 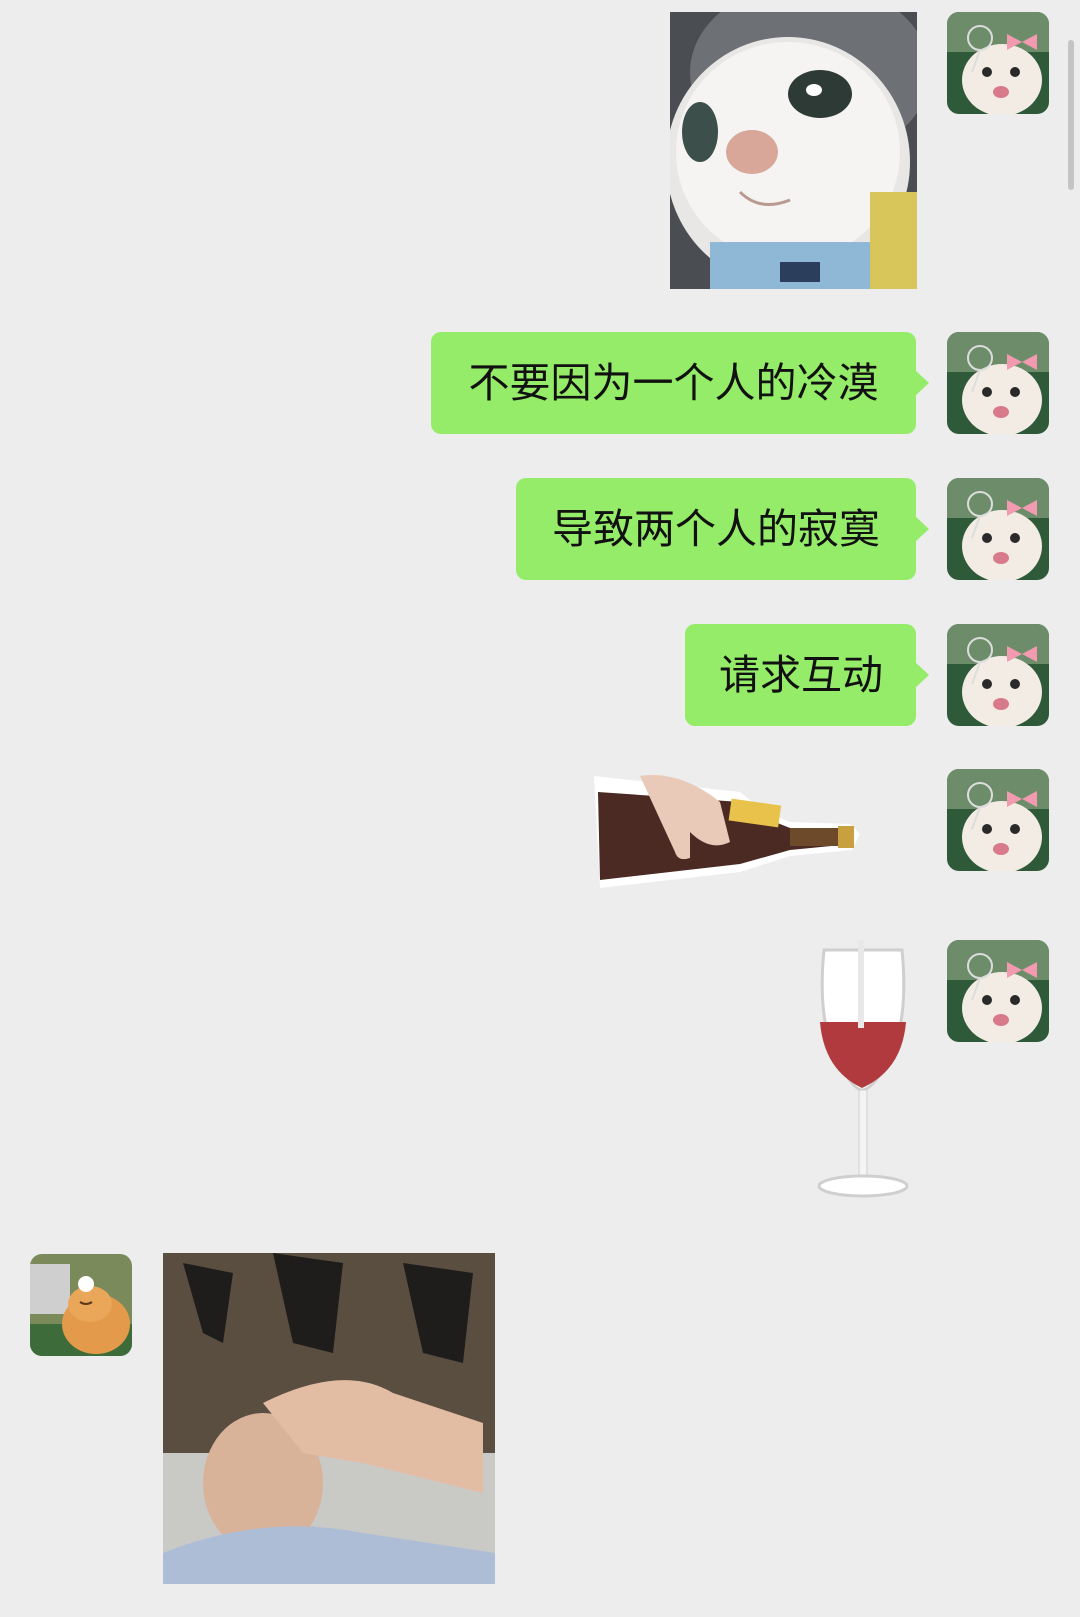 I want to click on message-bubble: 导致两个人的寂寞, so click(x=722, y=529).